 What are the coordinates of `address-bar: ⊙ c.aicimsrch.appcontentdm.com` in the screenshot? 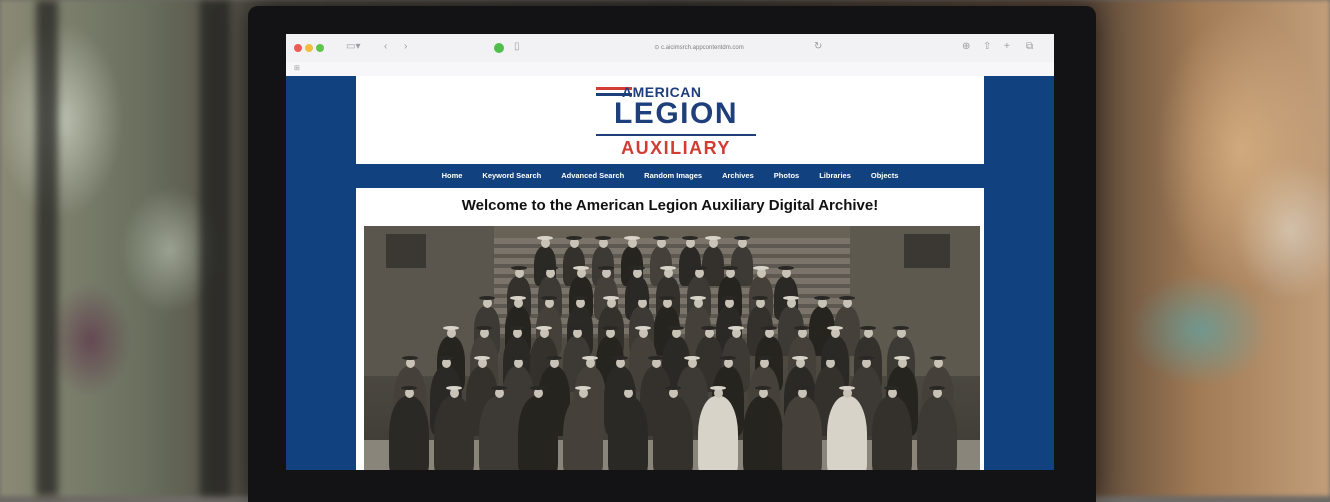 It's located at (699, 48).